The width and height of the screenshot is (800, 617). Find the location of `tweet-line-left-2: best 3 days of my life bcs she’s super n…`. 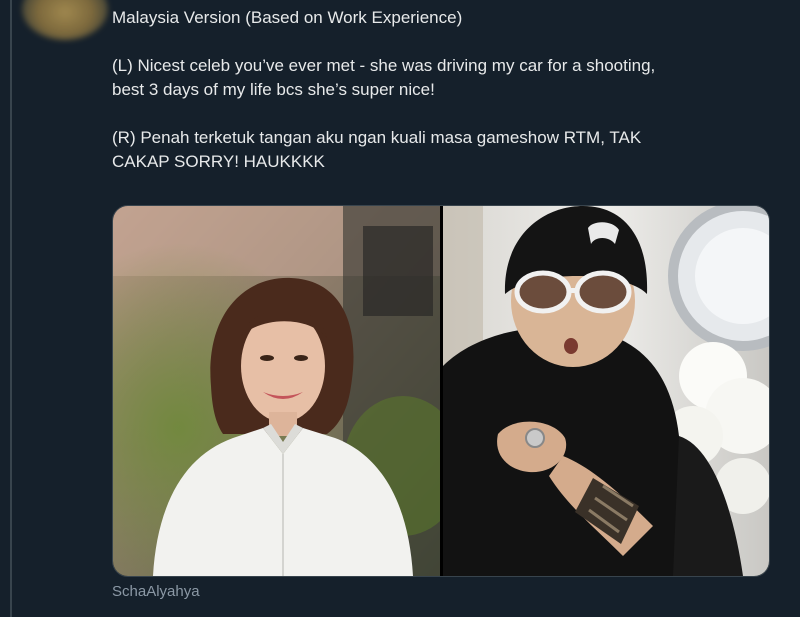

tweet-line-left-2: best 3 days of my life bcs she’s super n… is located at coordinates (273, 89).